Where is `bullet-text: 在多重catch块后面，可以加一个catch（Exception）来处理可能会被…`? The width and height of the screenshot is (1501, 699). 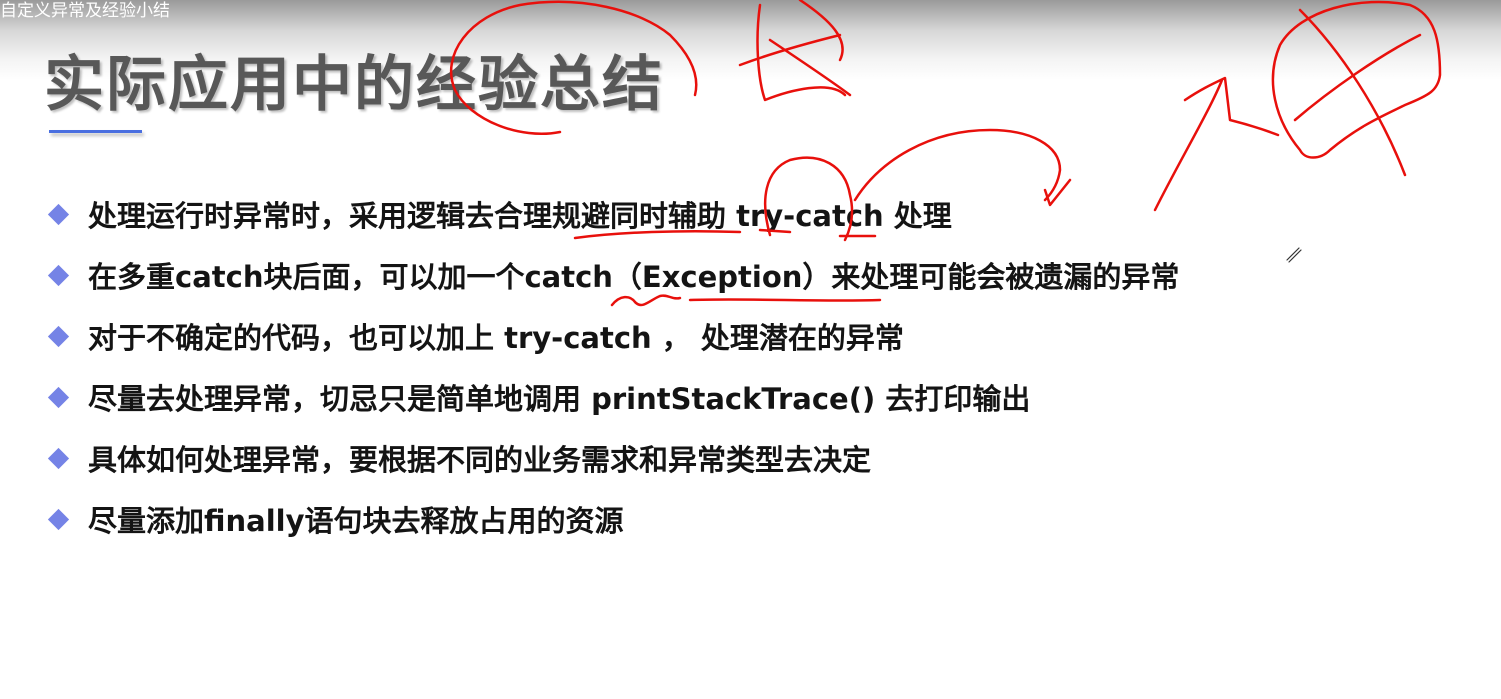 bullet-text: 在多重catch块后面，可以加一个catch（Exception）来处理可能会被… is located at coordinates (634, 277).